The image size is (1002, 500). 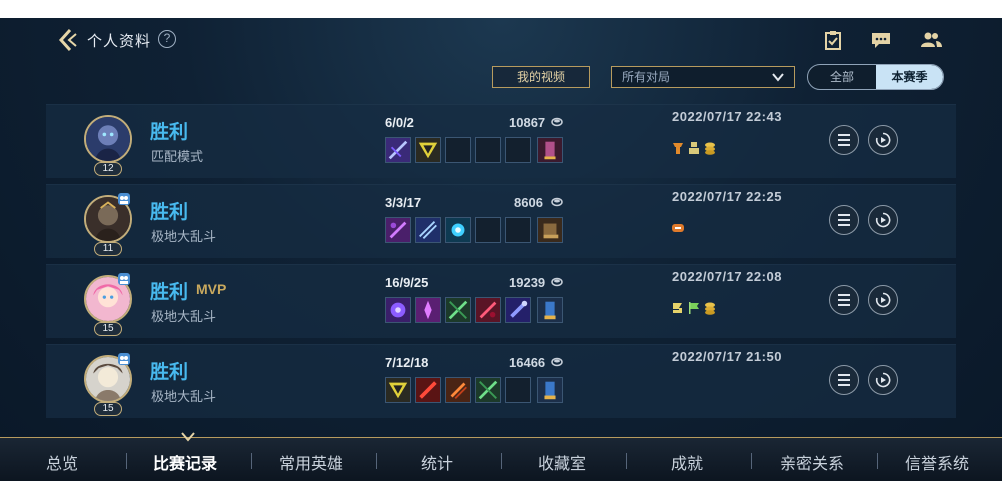 What do you see at coordinates (937, 462) in the screenshot?
I see `tab-honor-system: 信誉系统` at bounding box center [937, 462].